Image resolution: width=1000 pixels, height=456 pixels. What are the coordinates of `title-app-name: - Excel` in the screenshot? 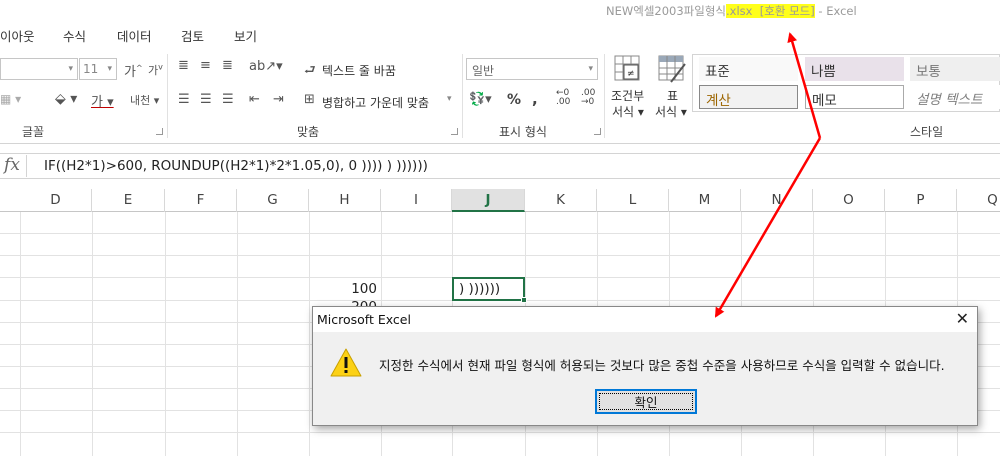 It's located at (835, 11).